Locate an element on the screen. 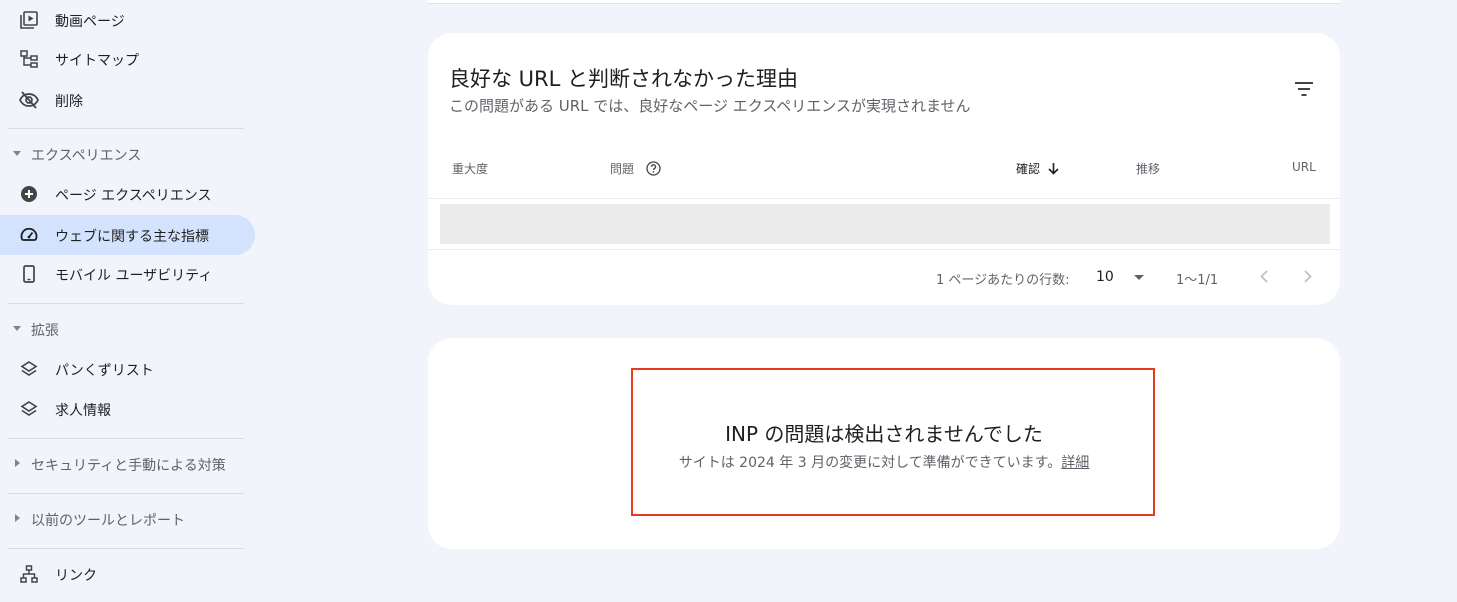 The height and width of the screenshot is (602, 1457). sidebar-item-sitemap: サイトマップ is located at coordinates (127, 59).